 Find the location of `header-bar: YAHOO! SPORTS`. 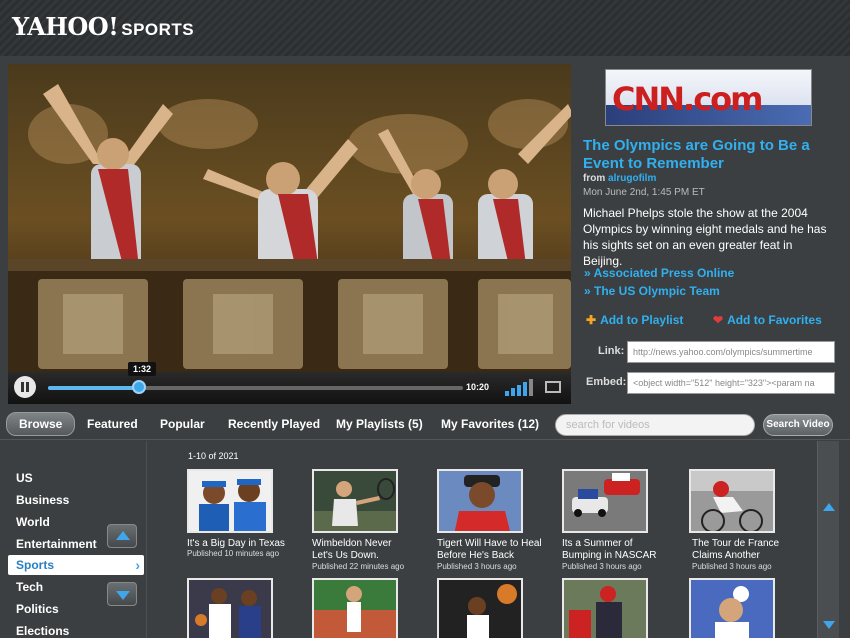

header-bar: YAHOO! SPORTS is located at coordinates (425, 28).